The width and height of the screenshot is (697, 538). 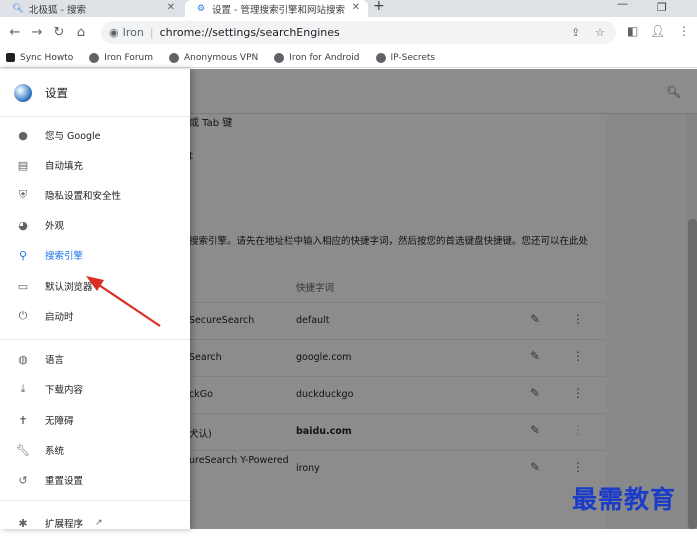 I want to click on search-icon: ⚲, so click(x=23, y=255).